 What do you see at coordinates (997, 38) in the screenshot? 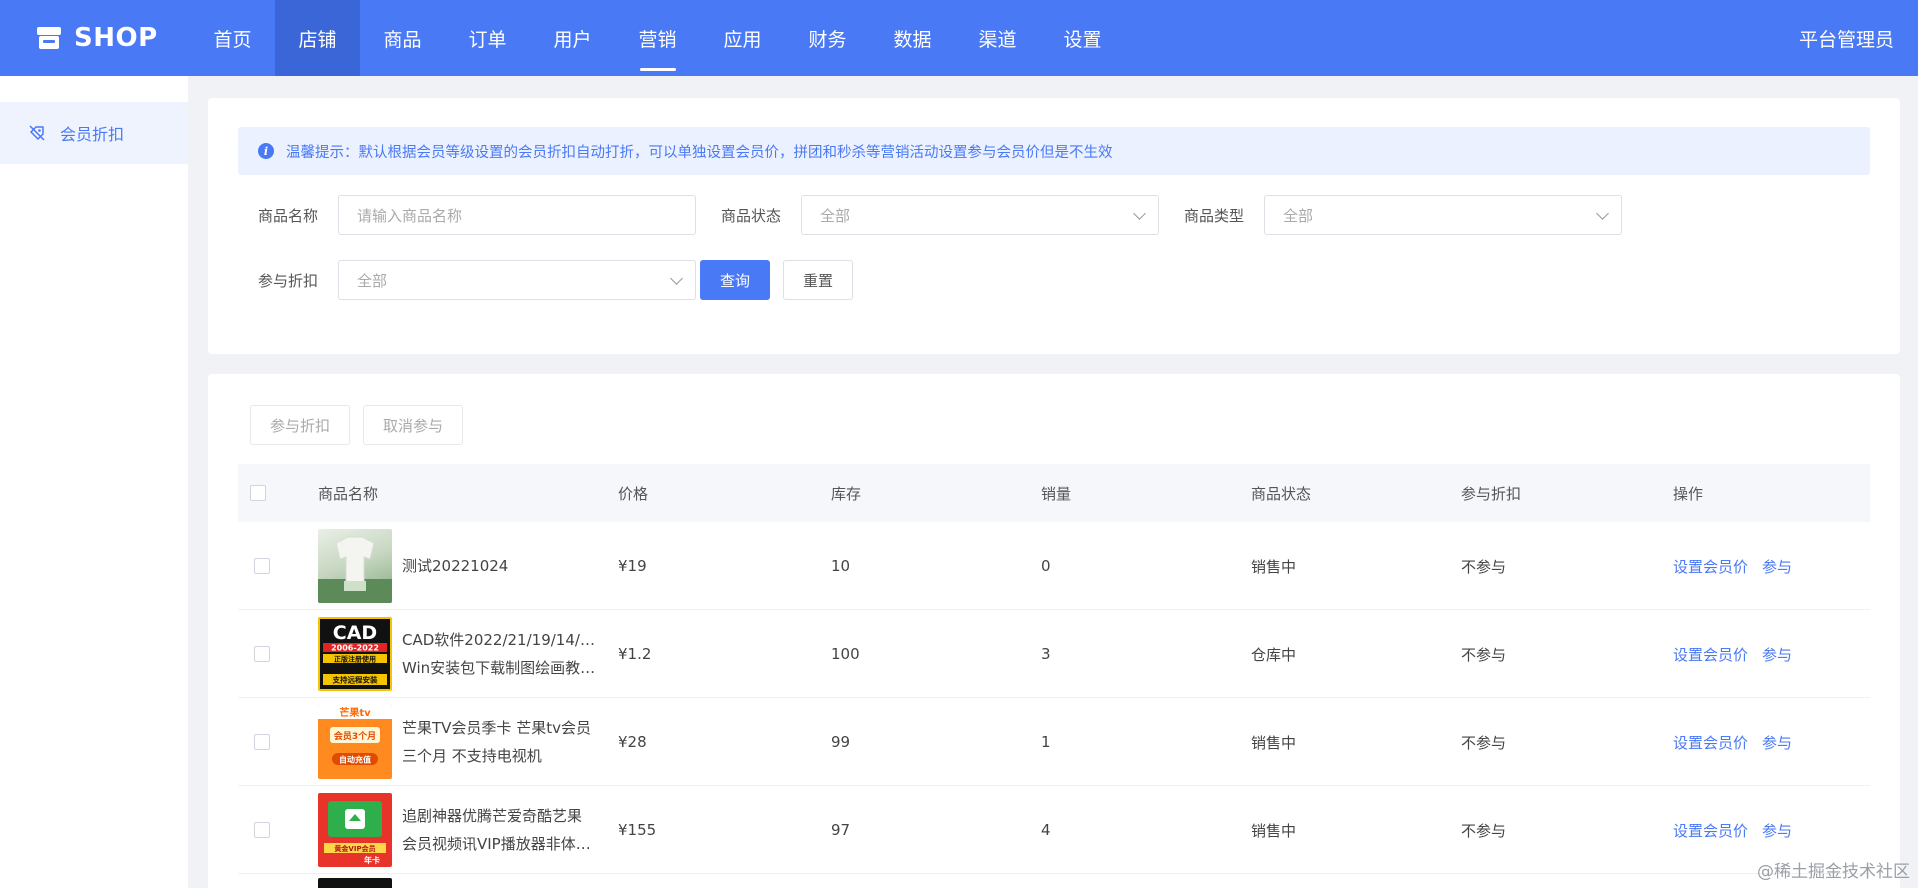
I see `nav-item-channels: 渠道` at bounding box center [997, 38].